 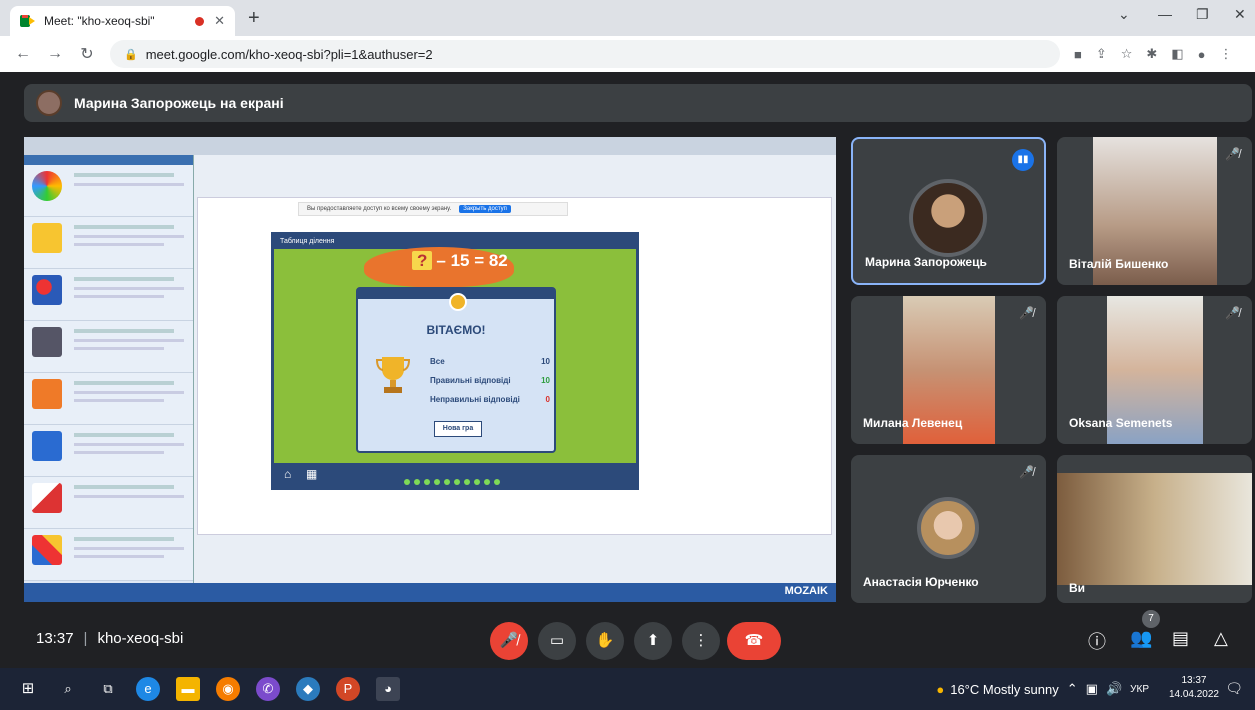 I want to click on windows-start-icon: ⊞, so click(x=28, y=689).